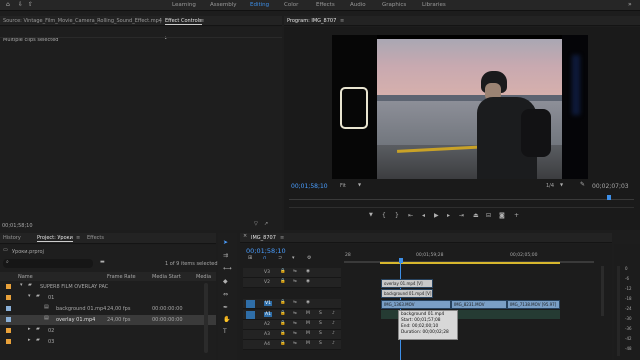 The width and height of the screenshot is (640, 360). Describe the element at coordinates (250, 258) in the screenshot. I see `nest-icon: ⊞` at that location.